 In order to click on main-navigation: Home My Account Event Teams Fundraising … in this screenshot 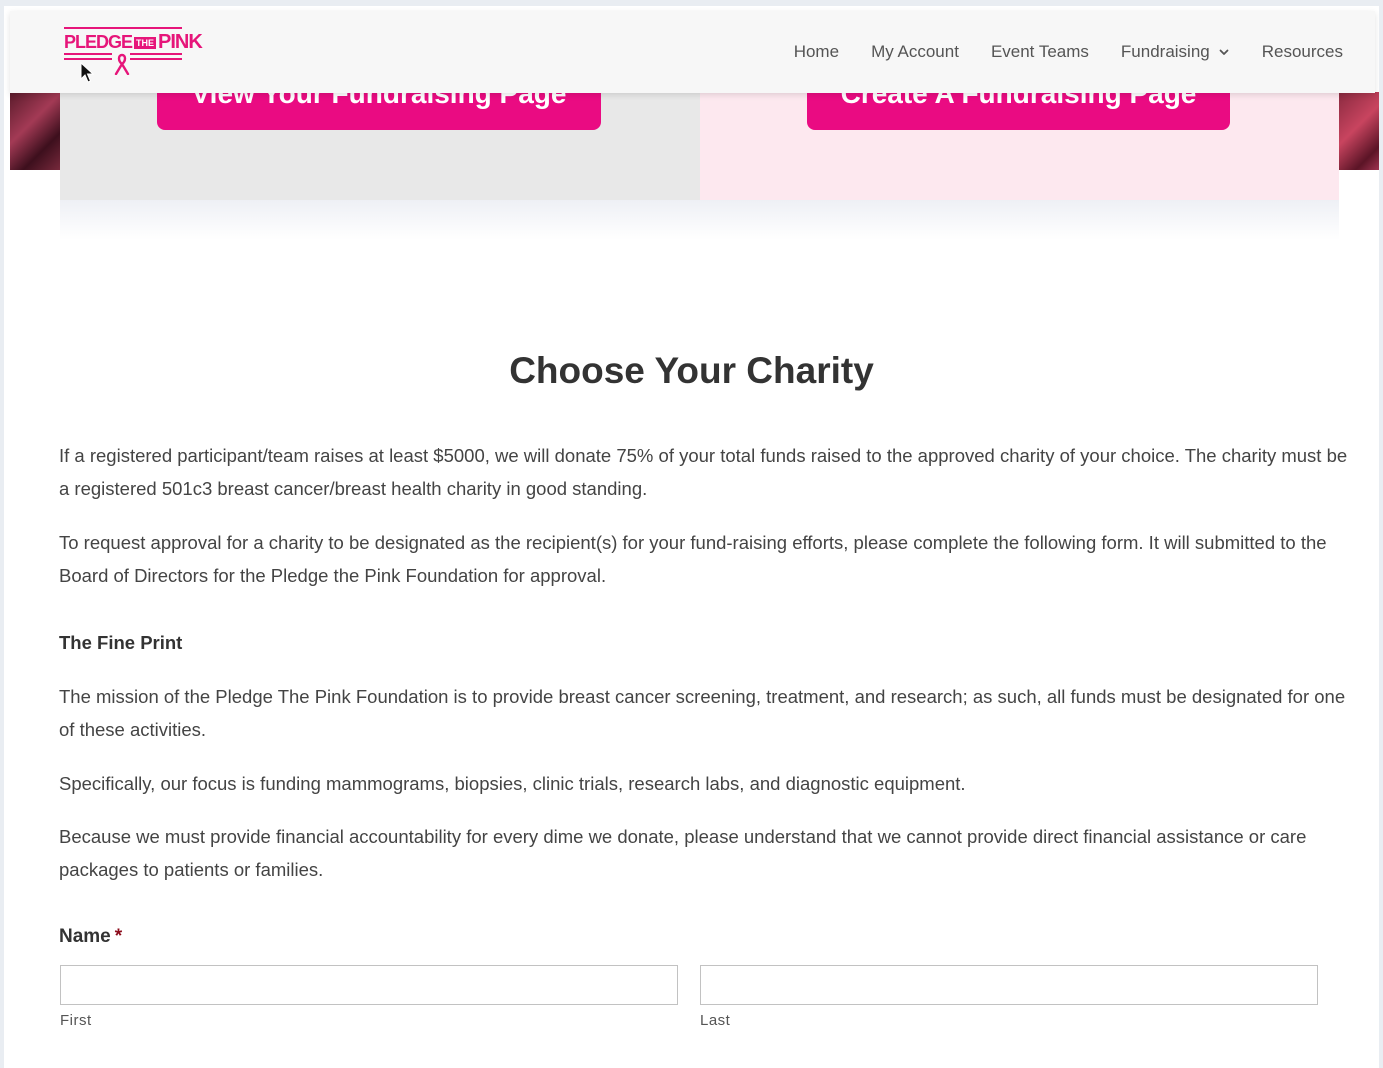, I will do `click(1068, 52)`.